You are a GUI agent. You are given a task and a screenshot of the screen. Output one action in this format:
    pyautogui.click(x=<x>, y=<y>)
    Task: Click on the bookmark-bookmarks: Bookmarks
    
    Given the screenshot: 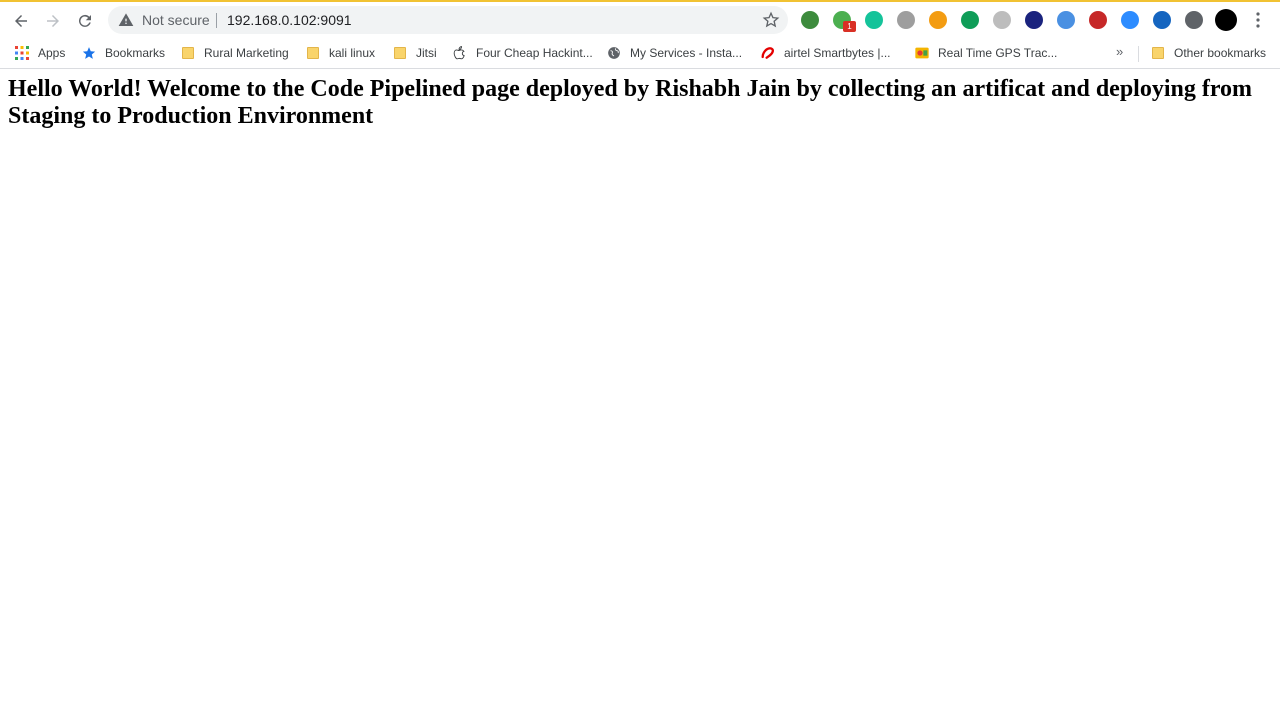 What is the action you would take?
    pyautogui.click(x=123, y=53)
    